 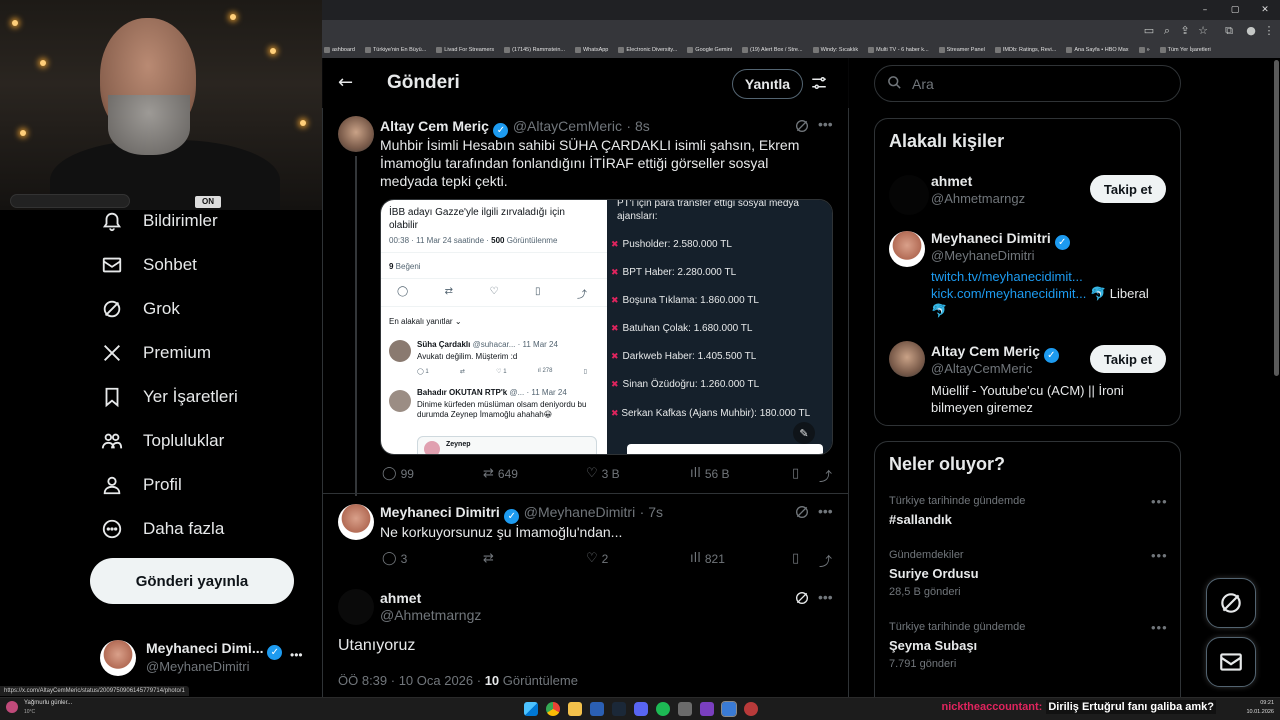 I want to click on account-more-icon: •••, so click(x=296, y=655).